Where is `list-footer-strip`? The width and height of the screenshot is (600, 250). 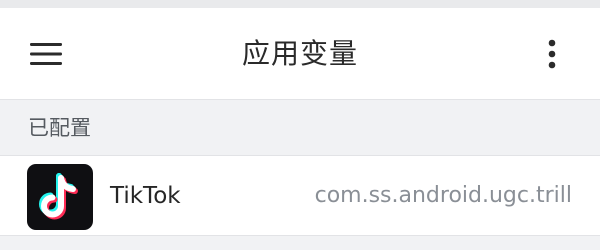
list-footer-strip is located at coordinates (300, 243).